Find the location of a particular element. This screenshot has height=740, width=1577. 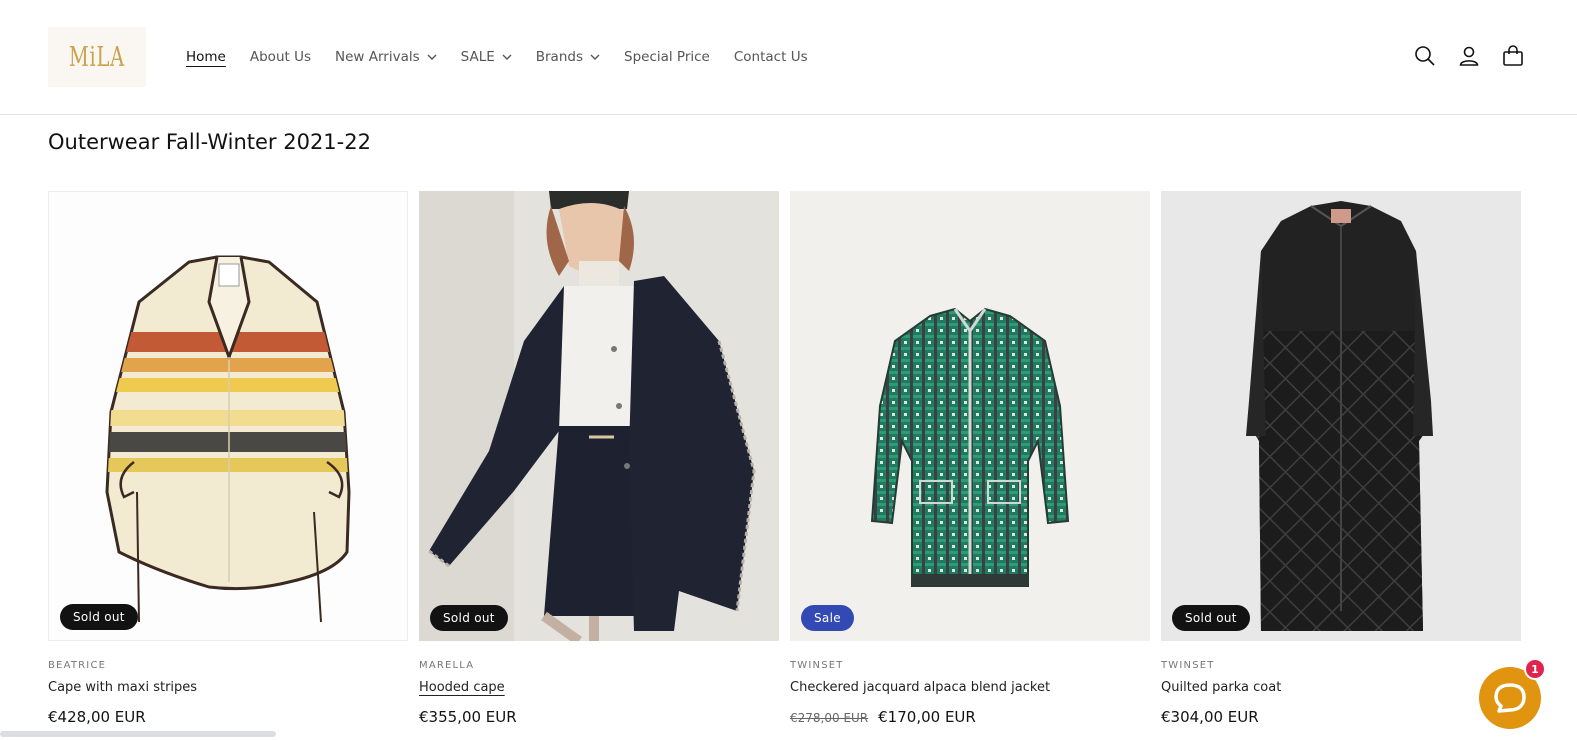

logo-text: MiLA is located at coordinates (97, 57).